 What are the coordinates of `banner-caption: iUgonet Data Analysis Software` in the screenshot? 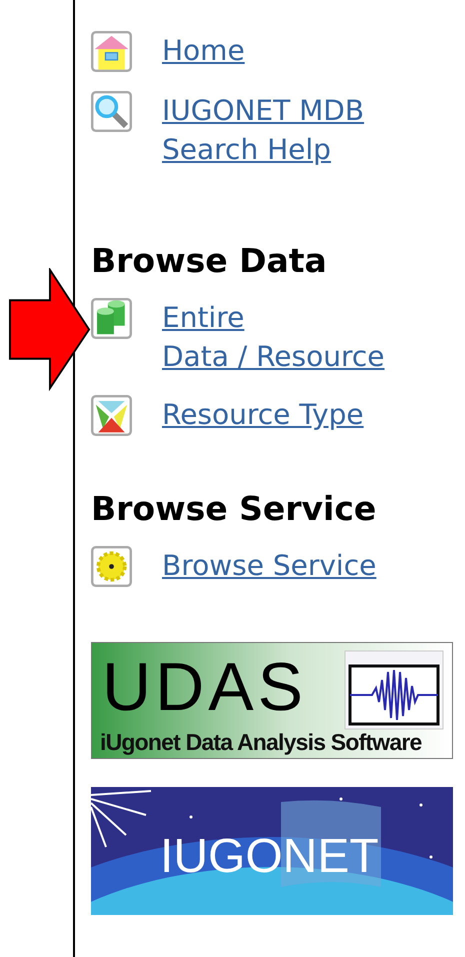 It's located at (261, 742).